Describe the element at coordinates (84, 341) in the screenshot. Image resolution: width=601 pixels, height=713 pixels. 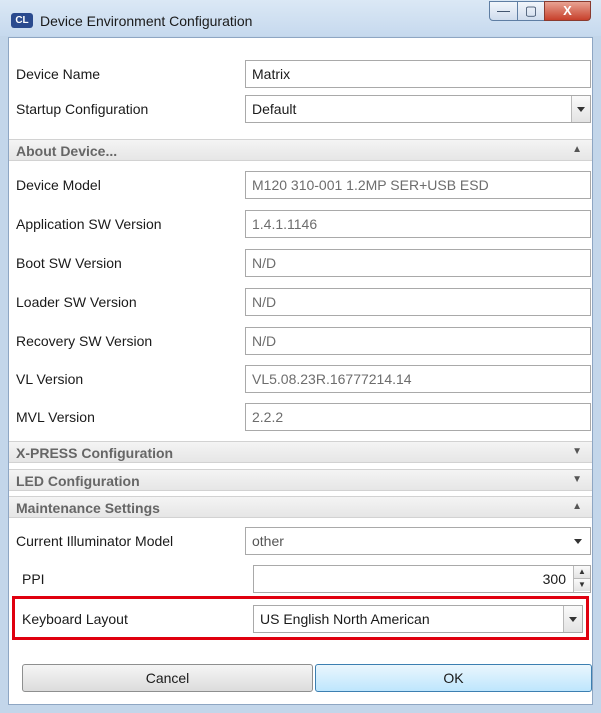
I see `recovery-sw-version-label: Recovery SW Version` at that location.